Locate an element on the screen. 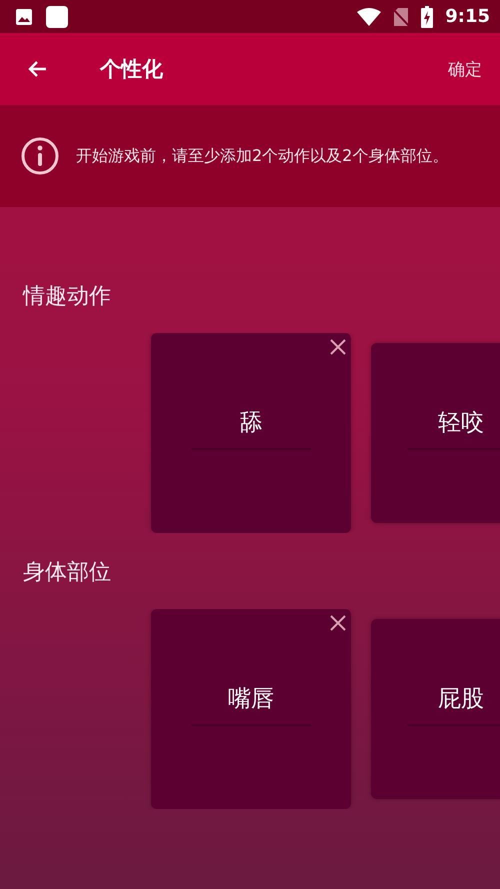 The width and height of the screenshot is (500, 889). card-label: 轻咬 is located at coordinates (461, 423).